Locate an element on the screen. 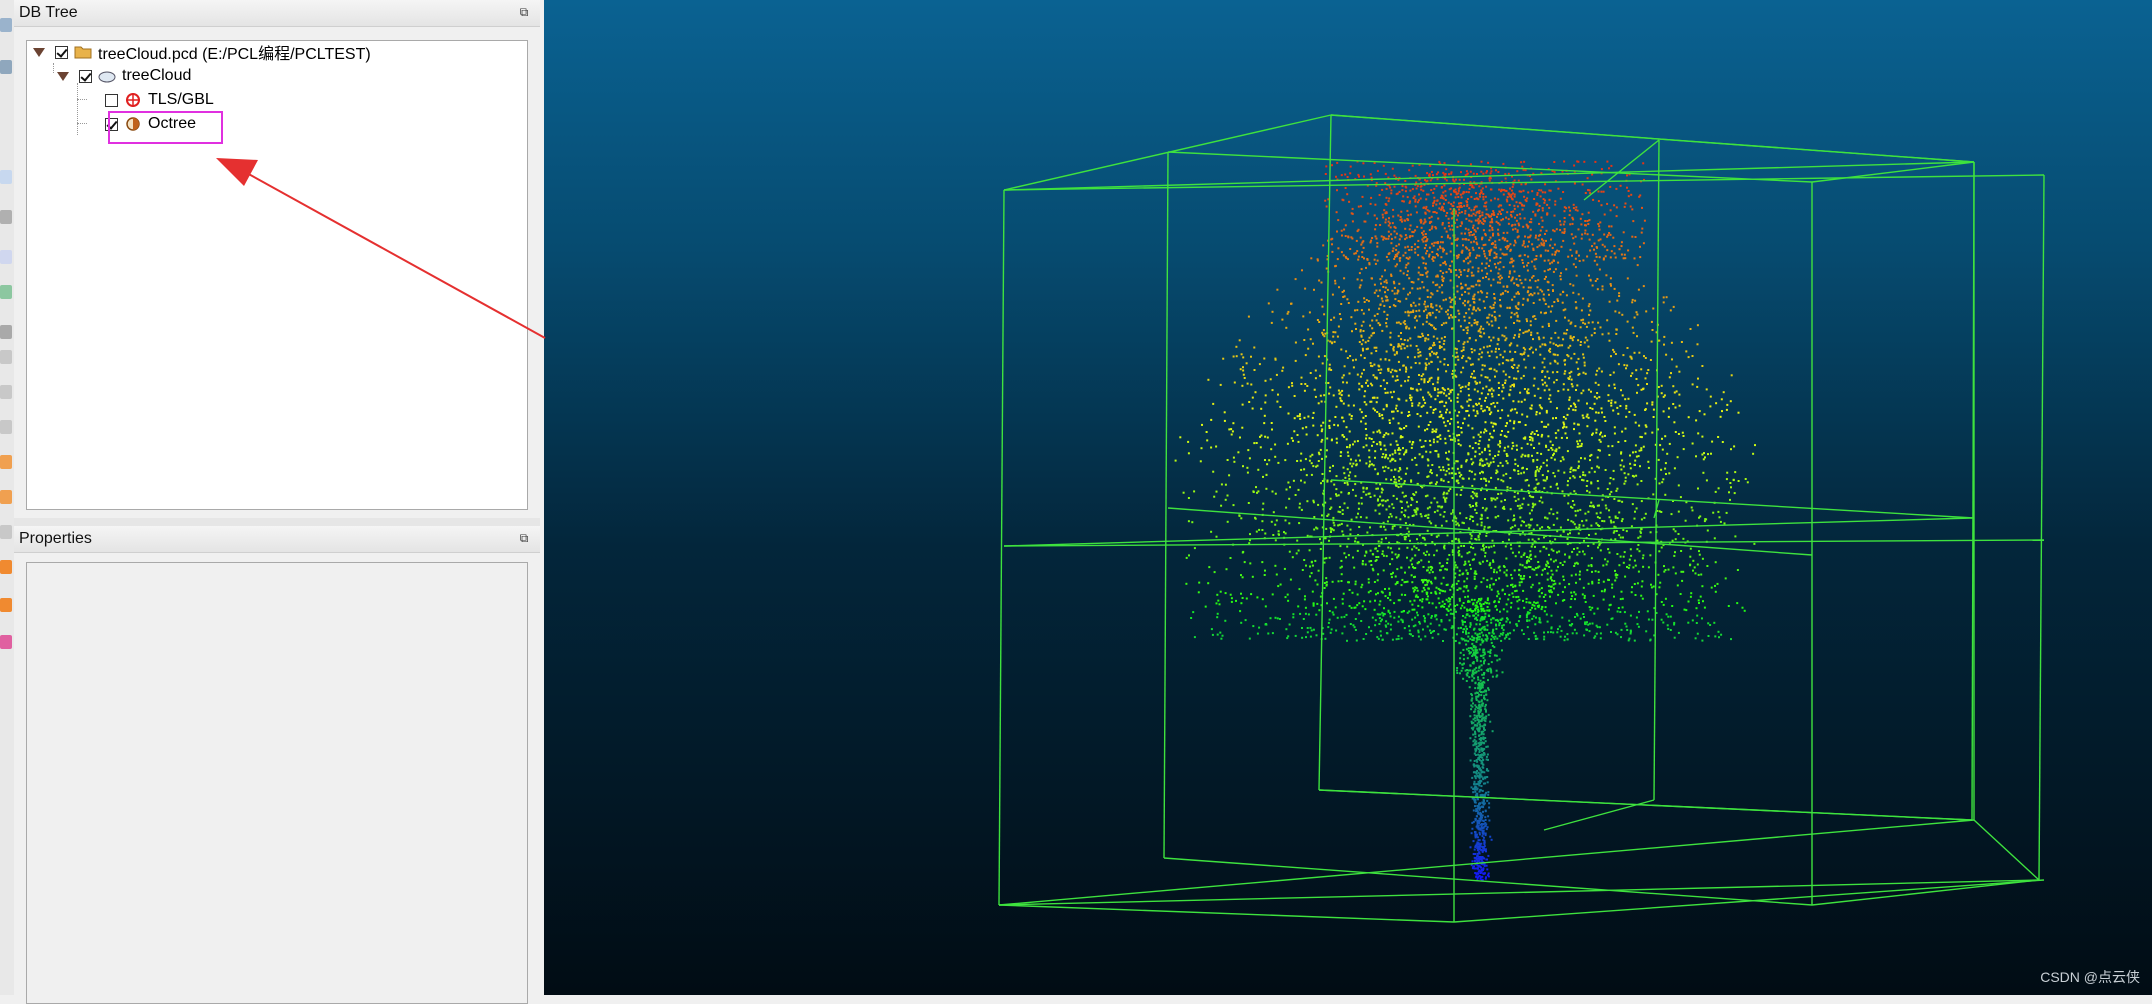 This screenshot has height=1004, width=2152. properties-title: Properties is located at coordinates (55, 538).